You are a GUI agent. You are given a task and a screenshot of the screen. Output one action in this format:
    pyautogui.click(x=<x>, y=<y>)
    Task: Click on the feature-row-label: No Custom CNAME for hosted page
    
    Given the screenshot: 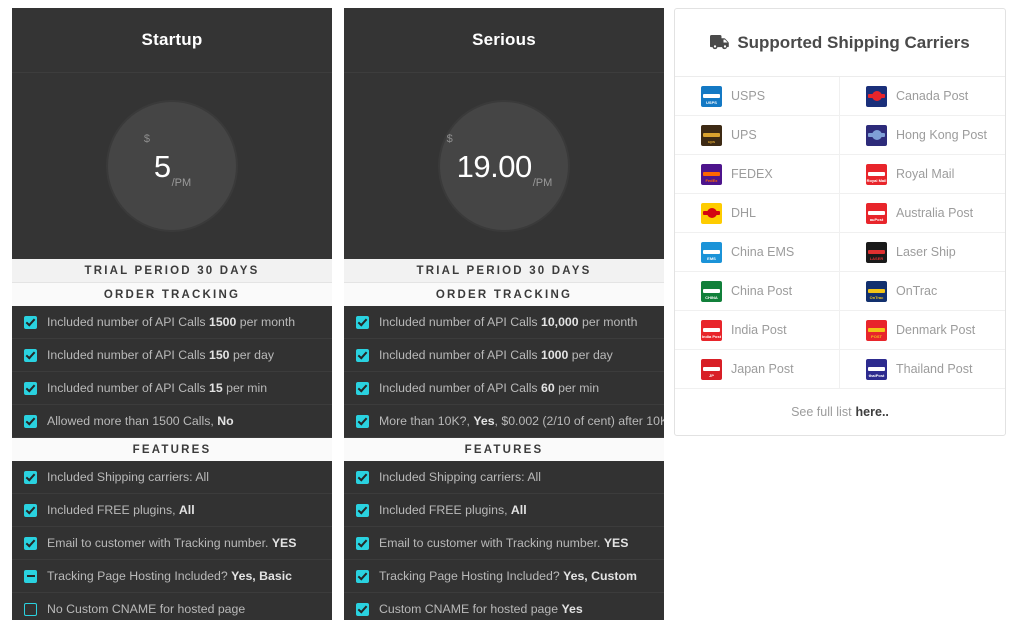 What is the action you would take?
    pyautogui.click(x=146, y=609)
    